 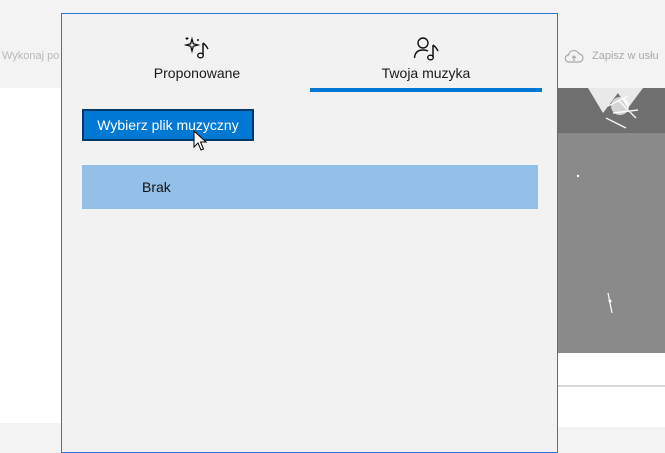 I want to click on save-to-cloud-button: Zapisz w usłu, so click(x=611, y=56).